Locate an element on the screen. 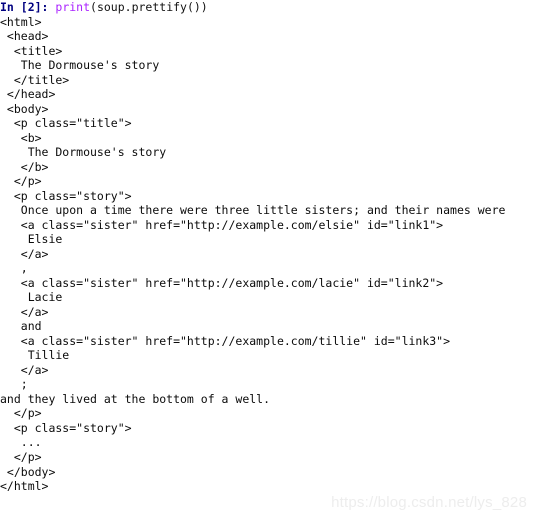  input-prompt-line: In [2]: print(soup.prettify()) is located at coordinates (266, 7).